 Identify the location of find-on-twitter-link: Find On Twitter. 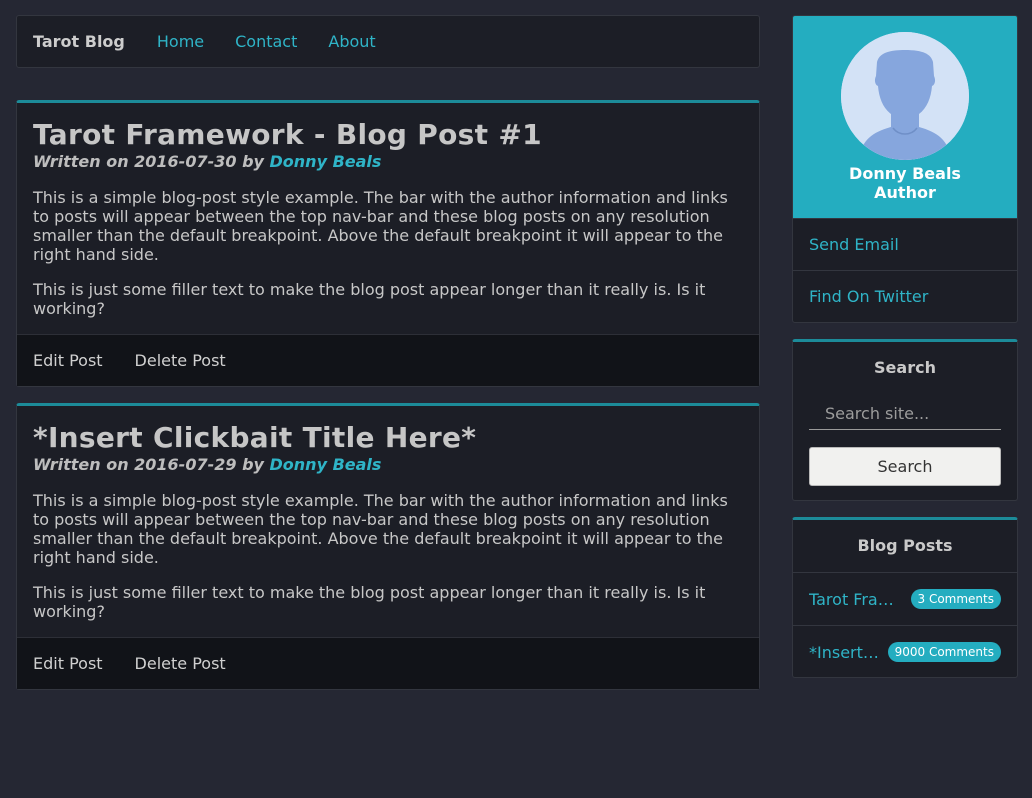
(905, 296).